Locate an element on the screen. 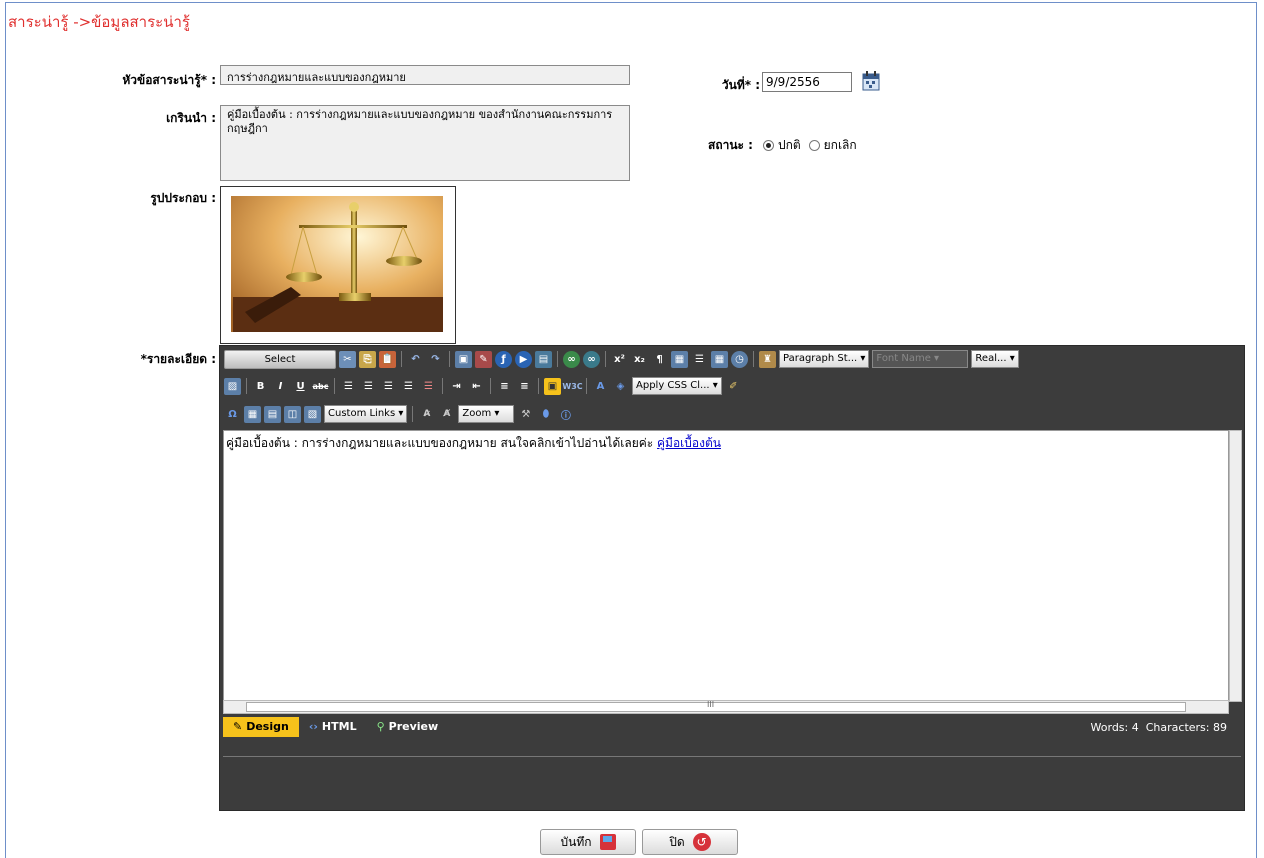  format-stripper-icon: ♜ is located at coordinates (767, 359).